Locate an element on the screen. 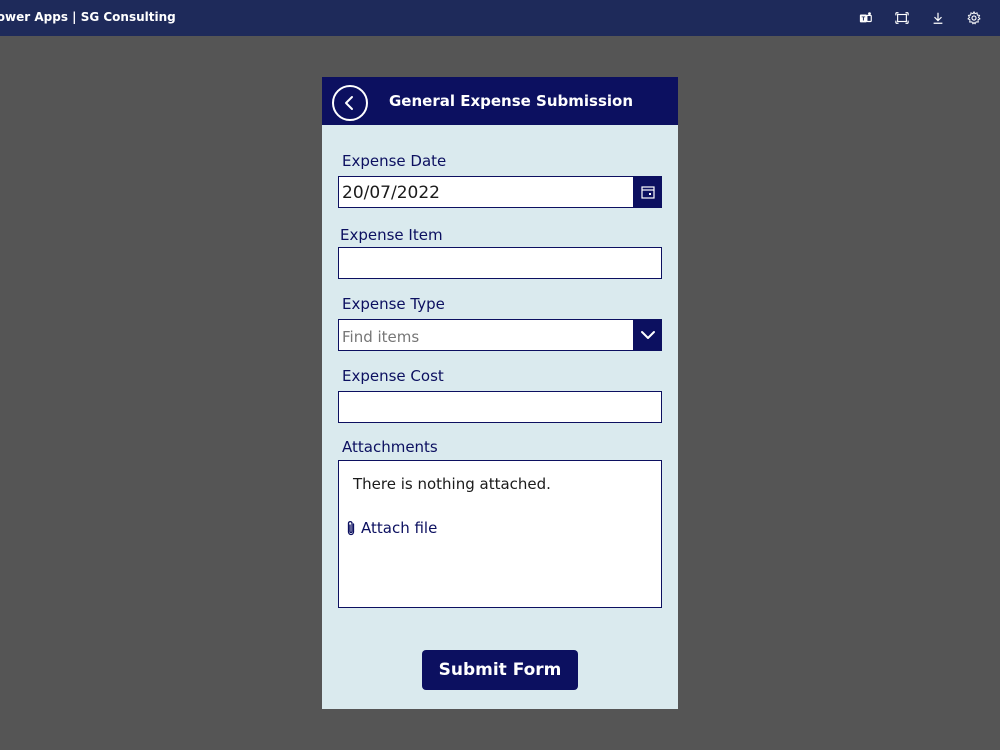  attachments-label: Attachments is located at coordinates (390, 447).